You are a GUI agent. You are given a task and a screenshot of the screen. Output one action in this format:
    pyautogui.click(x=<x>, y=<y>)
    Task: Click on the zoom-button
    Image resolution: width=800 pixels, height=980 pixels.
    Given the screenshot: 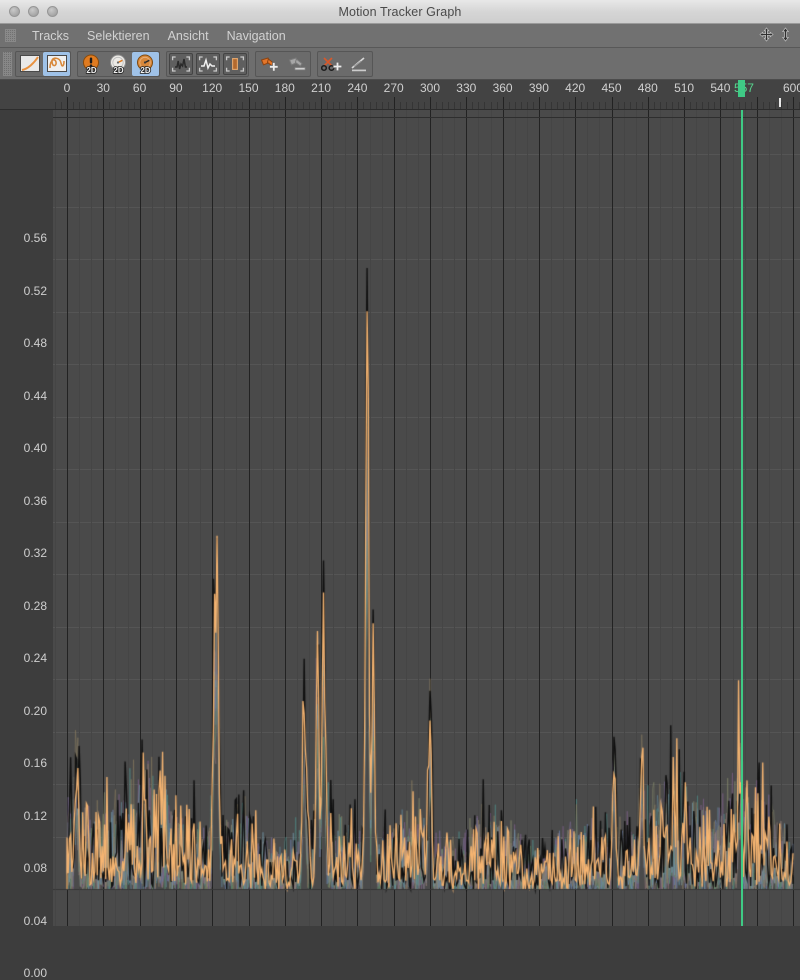 What is the action you would take?
    pyautogui.click(x=52, y=11)
    